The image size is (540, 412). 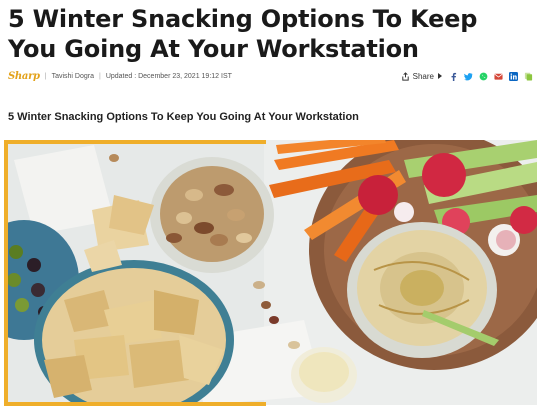 I want to click on nuts-bowl, so click(x=212, y=215).